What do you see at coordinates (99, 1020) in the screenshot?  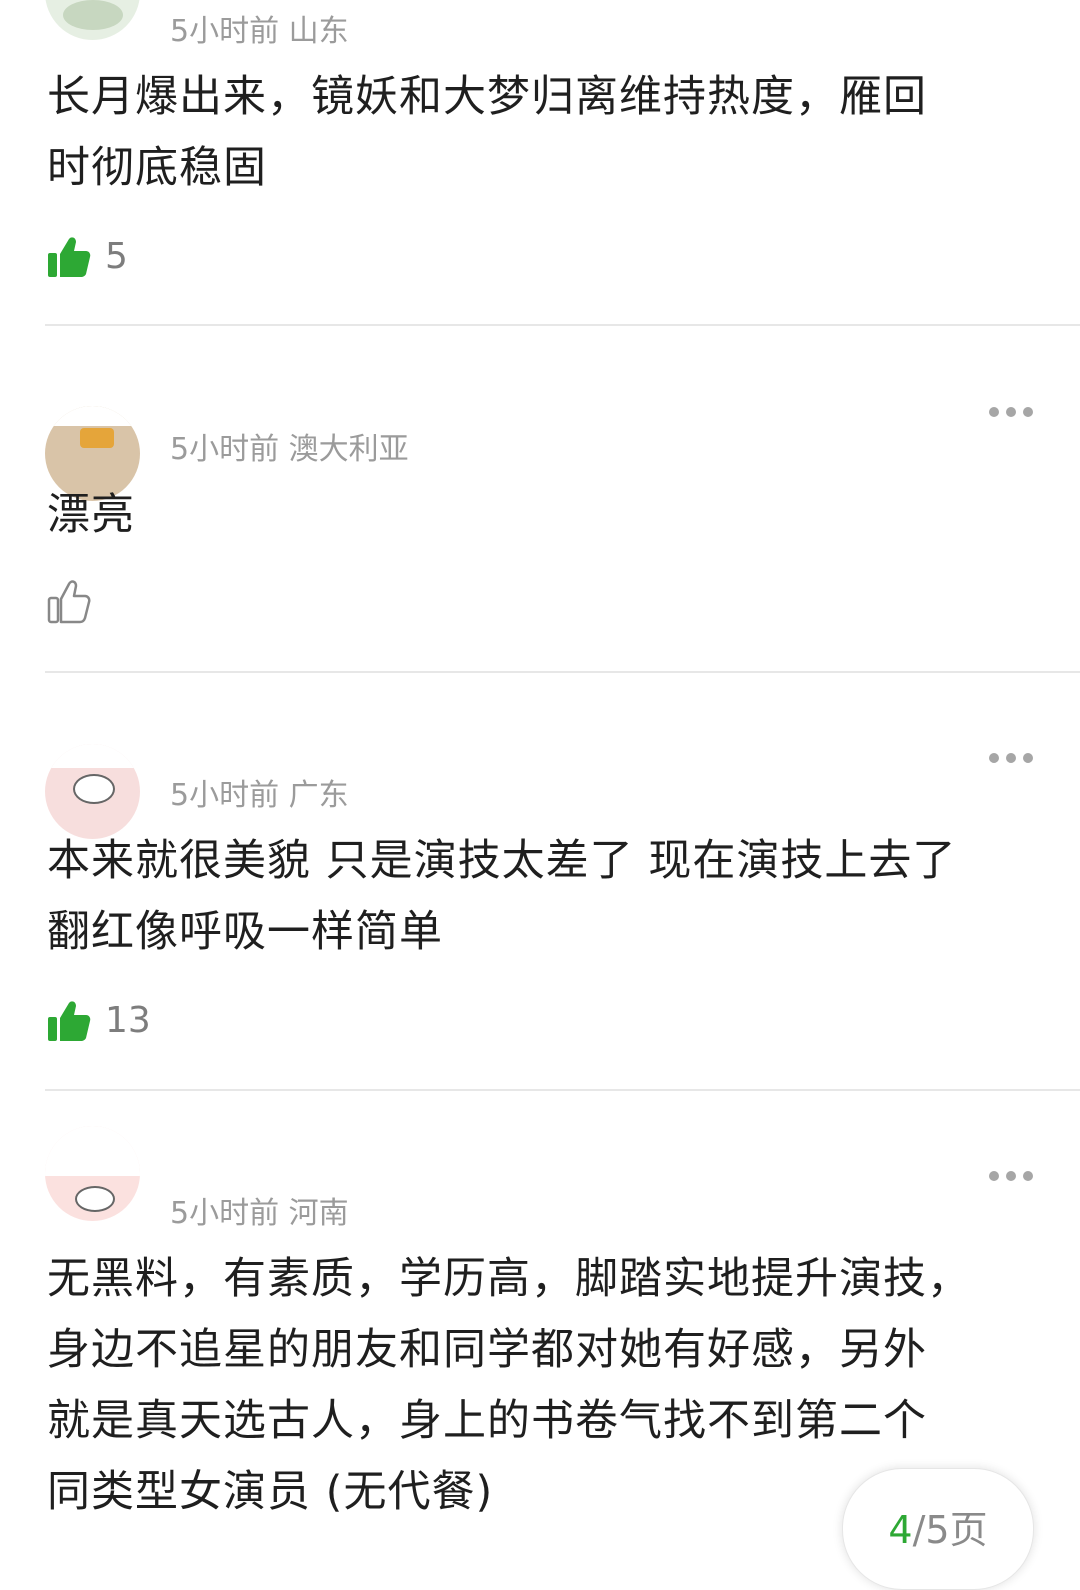 I see `like-button: 13` at bounding box center [99, 1020].